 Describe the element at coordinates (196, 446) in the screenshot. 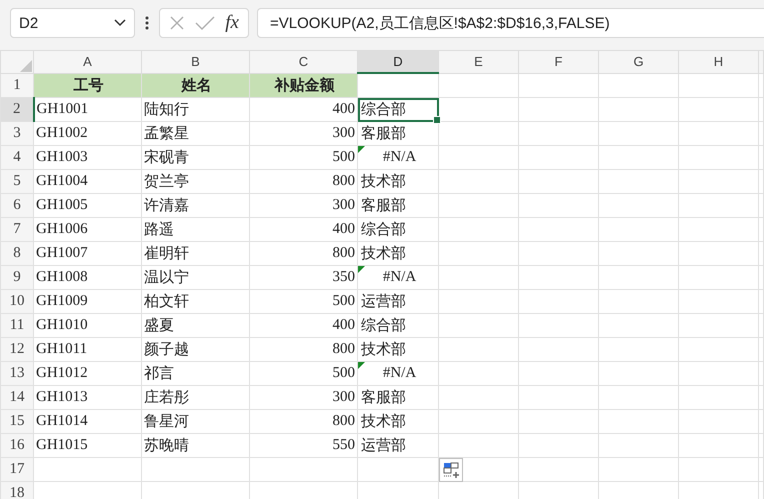

I see `table-cell: 苏晚晴` at that location.